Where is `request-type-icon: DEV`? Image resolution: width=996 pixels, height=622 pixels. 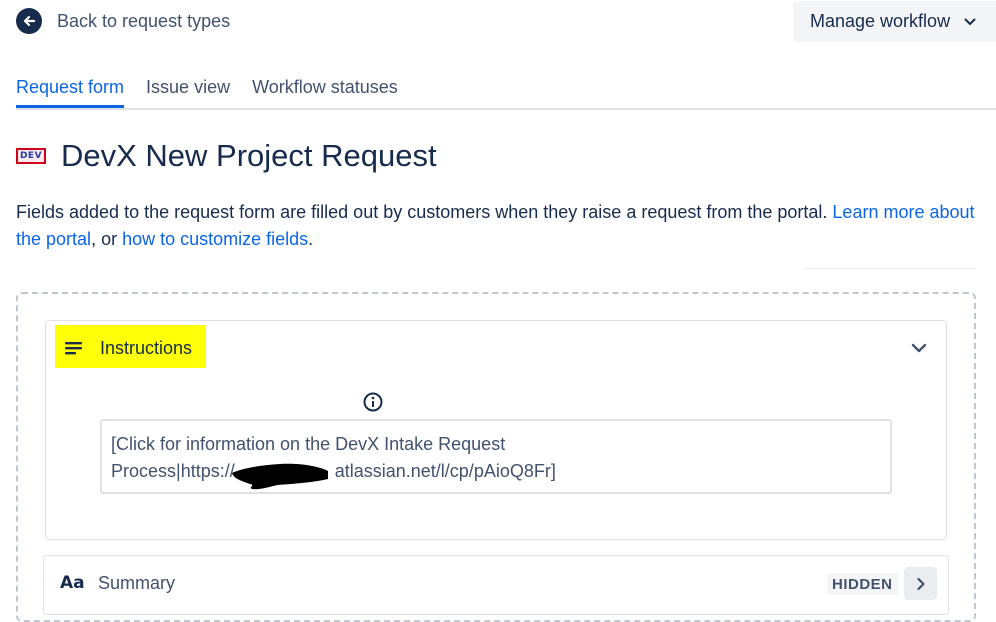
request-type-icon: DEV is located at coordinates (31, 156).